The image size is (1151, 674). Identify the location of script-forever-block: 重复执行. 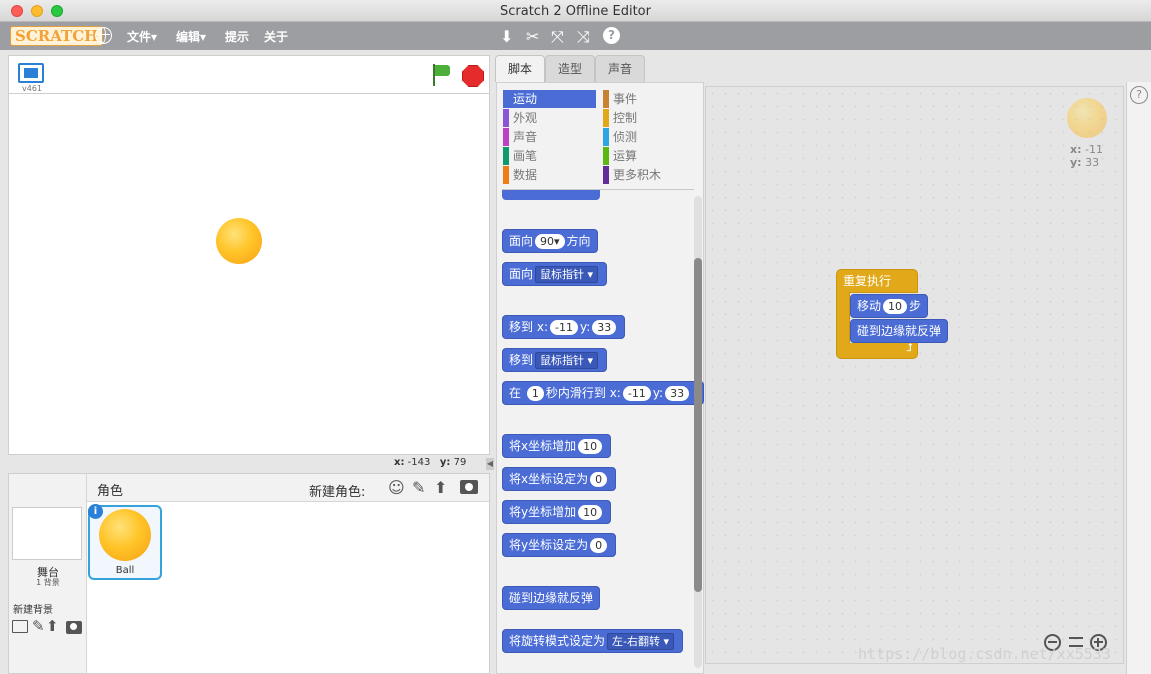
(877, 281).